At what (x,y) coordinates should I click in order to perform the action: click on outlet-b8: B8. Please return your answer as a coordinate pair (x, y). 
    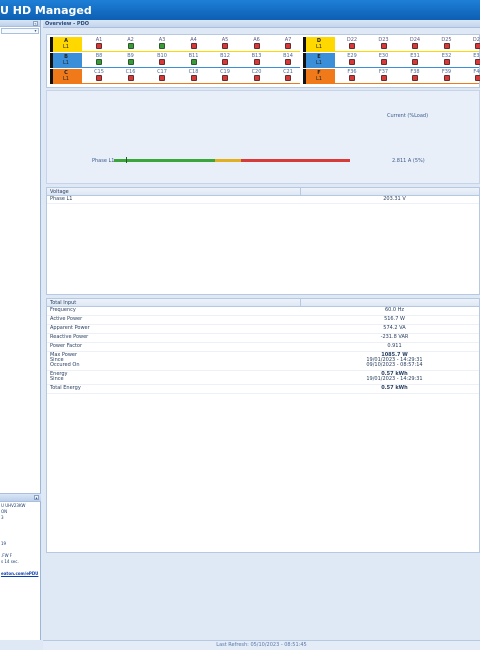
    Looking at the image, I should click on (99, 60).